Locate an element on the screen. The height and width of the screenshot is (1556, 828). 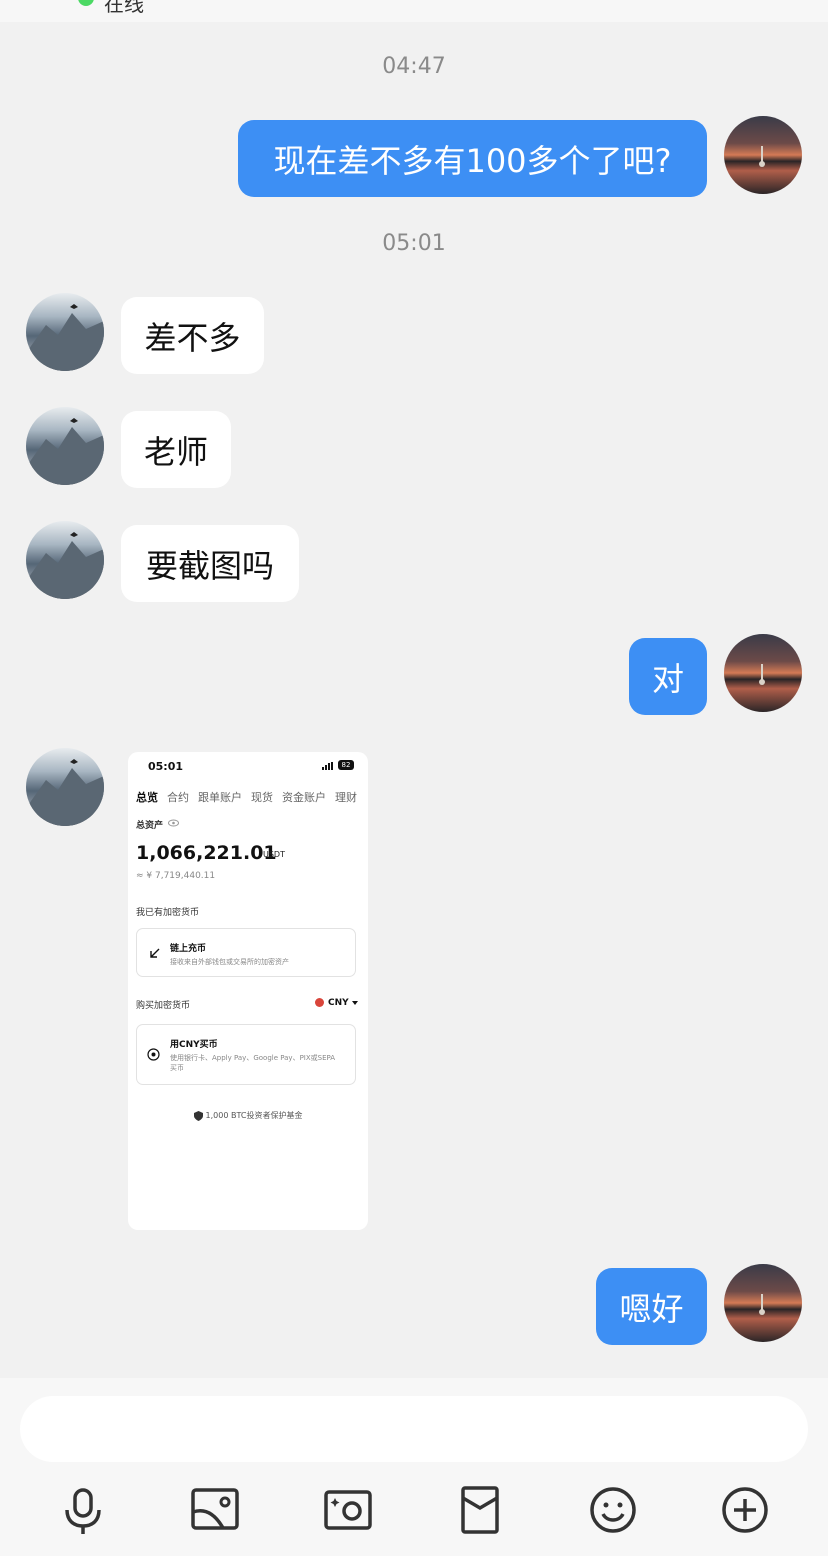
incoming-message-bubble: 老师 is located at coordinates (176, 449).